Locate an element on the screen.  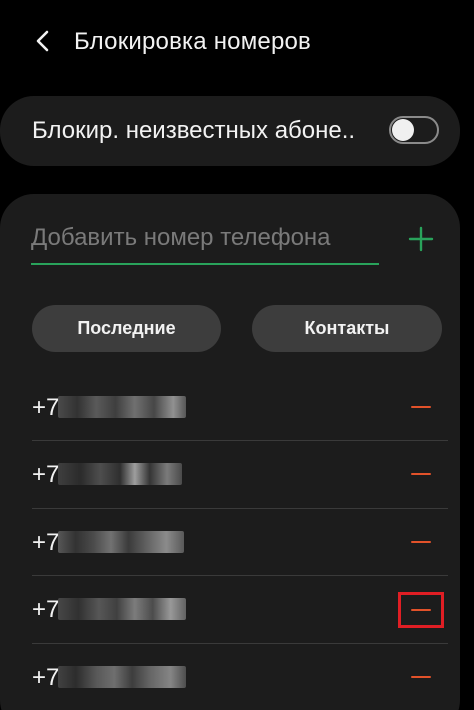
add-number-button is located at coordinates (421, 239).